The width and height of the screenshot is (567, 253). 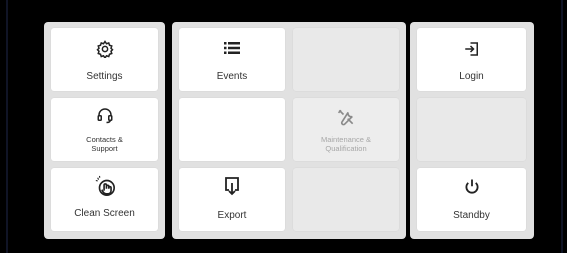 I want to click on maintenance-label-2: Qualification, so click(x=346, y=148).